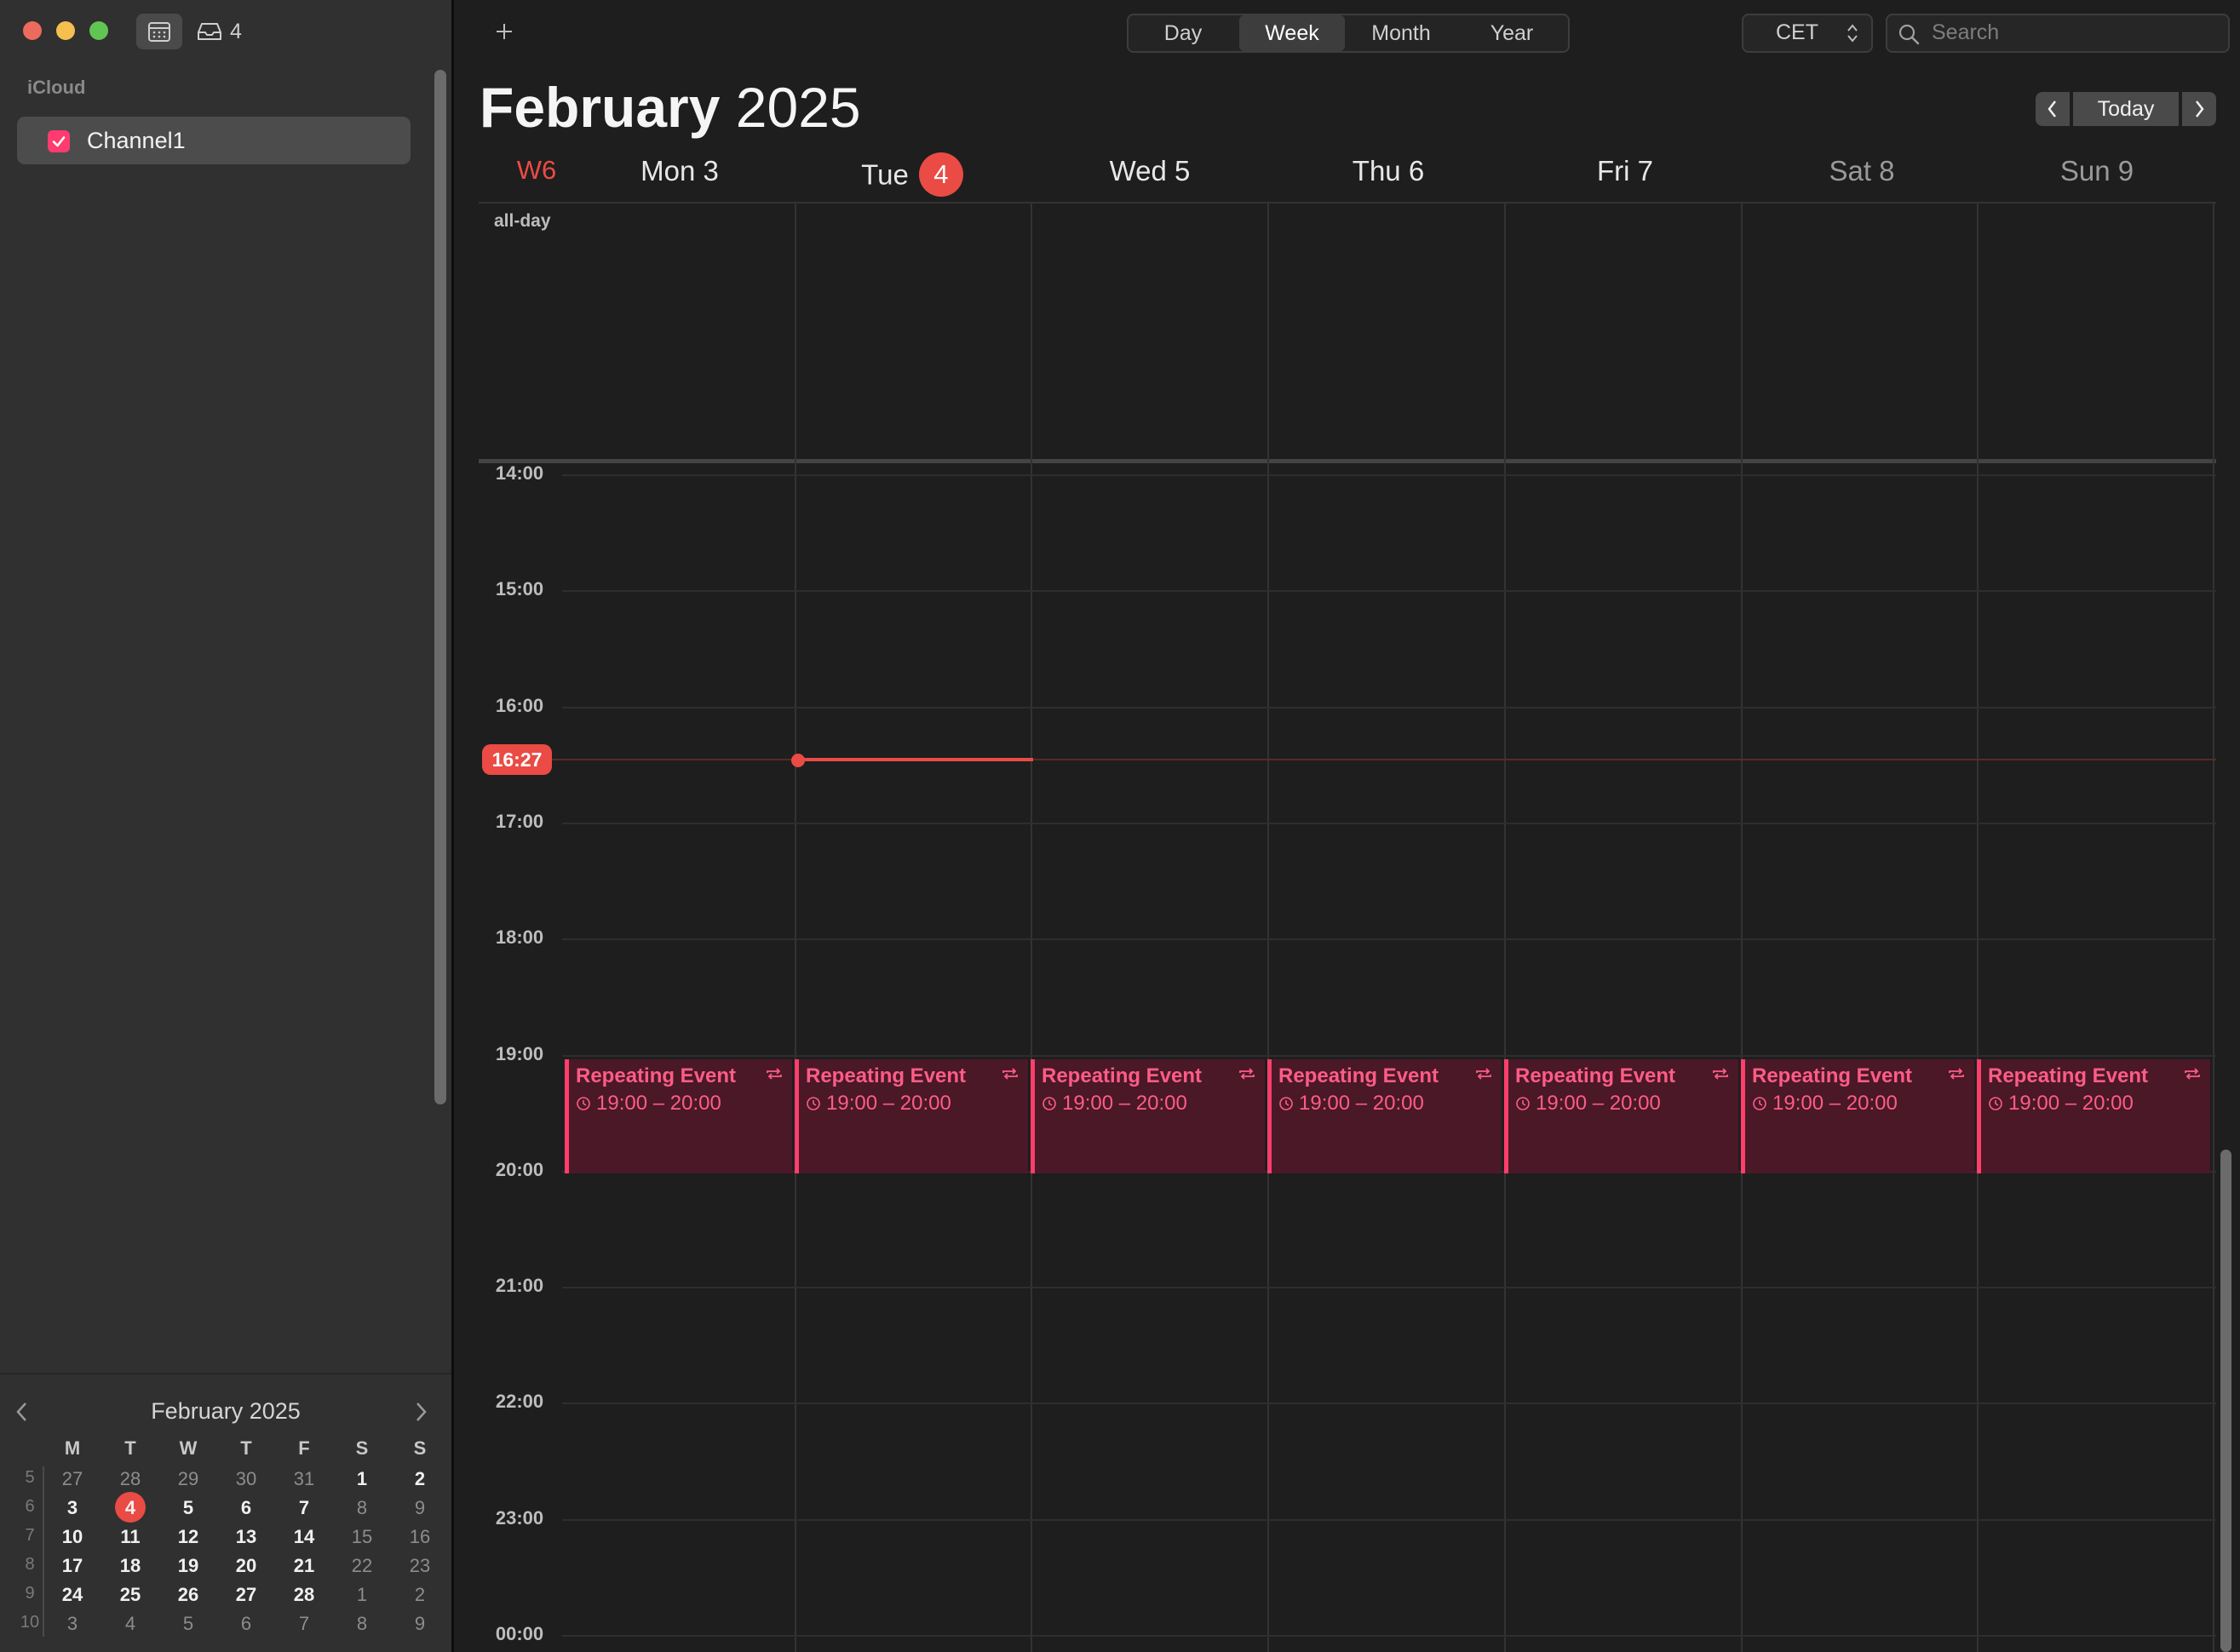 The image size is (2240, 1652). I want to click on time-label: 00:00, so click(519, 1633).